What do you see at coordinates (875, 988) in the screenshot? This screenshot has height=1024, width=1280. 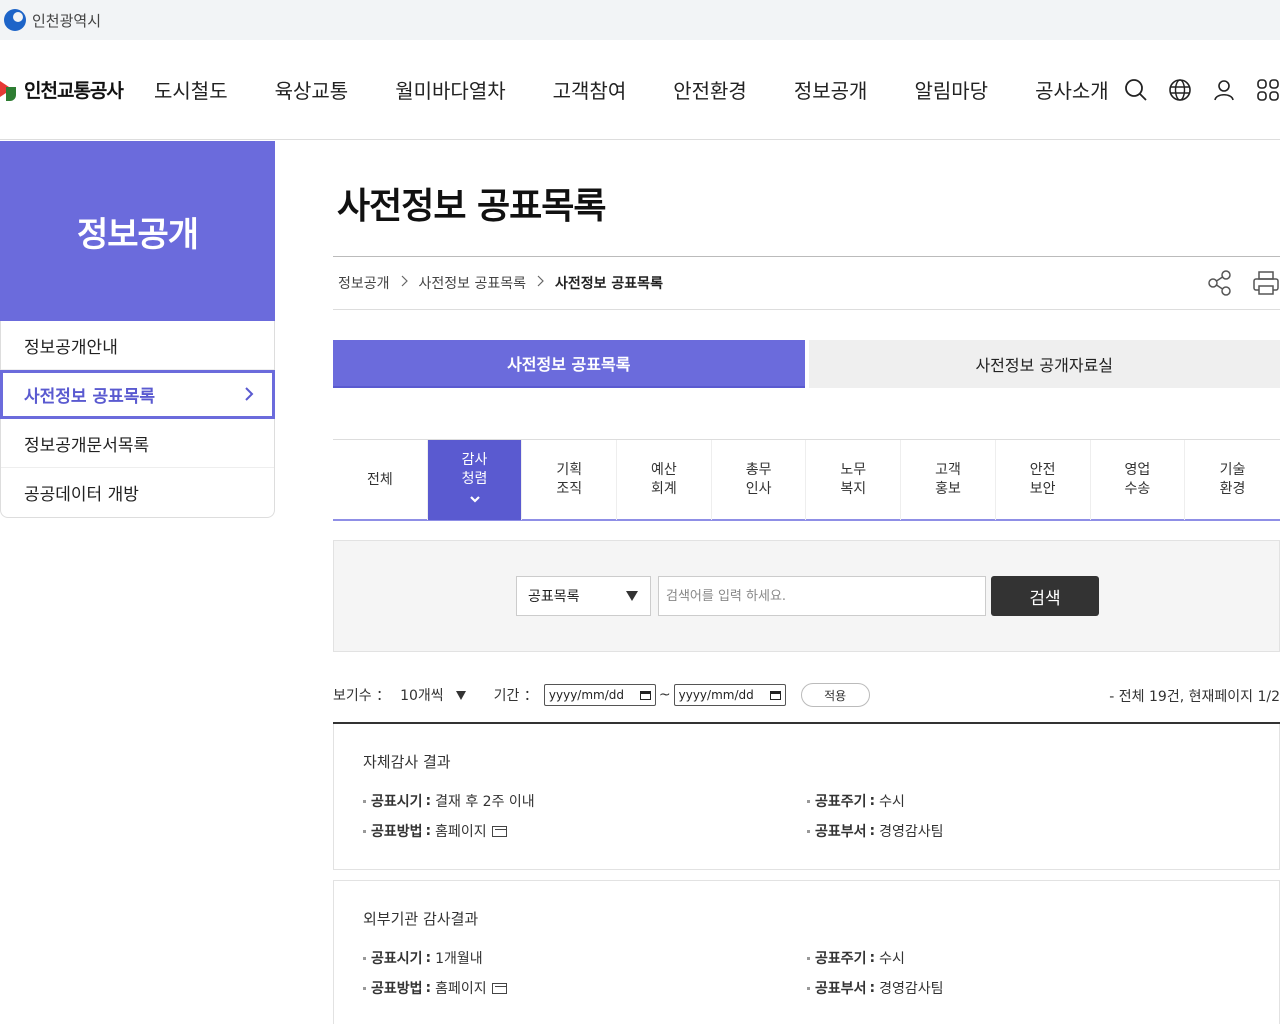 I see `field-disclosure-dept: 공표부서: 경영감사팀` at bounding box center [875, 988].